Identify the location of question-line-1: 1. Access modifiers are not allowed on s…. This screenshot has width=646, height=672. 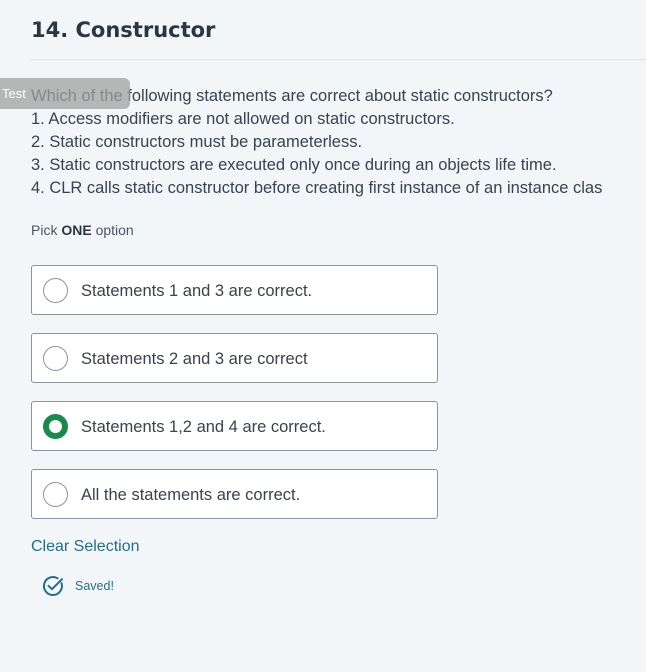
(243, 119).